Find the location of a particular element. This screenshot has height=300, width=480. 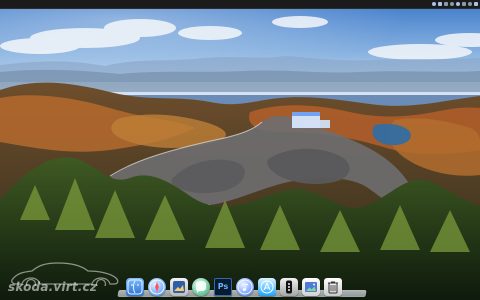

ichat-icon-graphic is located at coordinates (201, 287).